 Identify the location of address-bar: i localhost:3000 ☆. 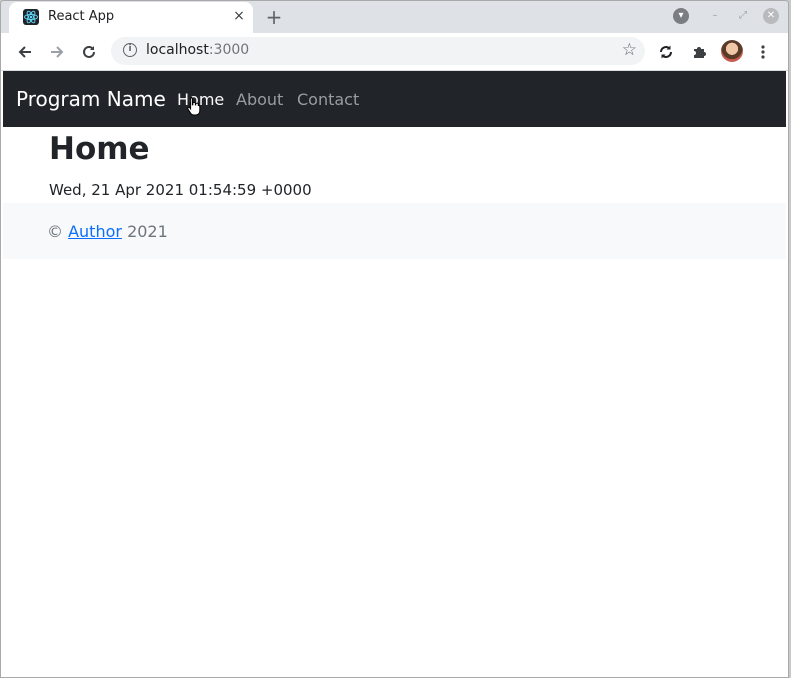
(378, 51).